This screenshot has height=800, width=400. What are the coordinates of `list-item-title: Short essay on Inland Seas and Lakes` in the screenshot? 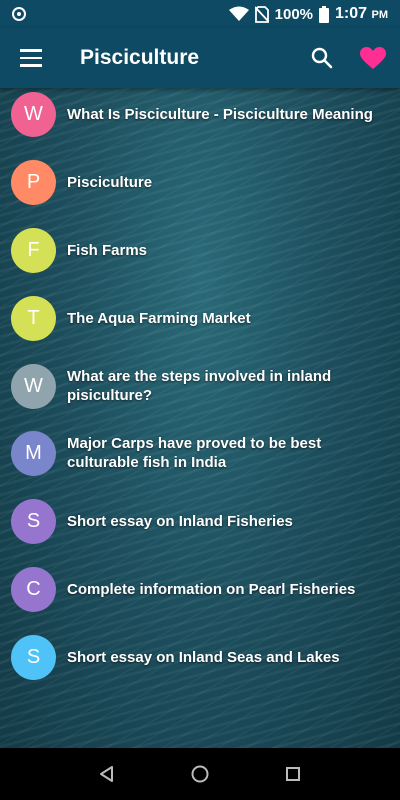 It's located at (203, 657).